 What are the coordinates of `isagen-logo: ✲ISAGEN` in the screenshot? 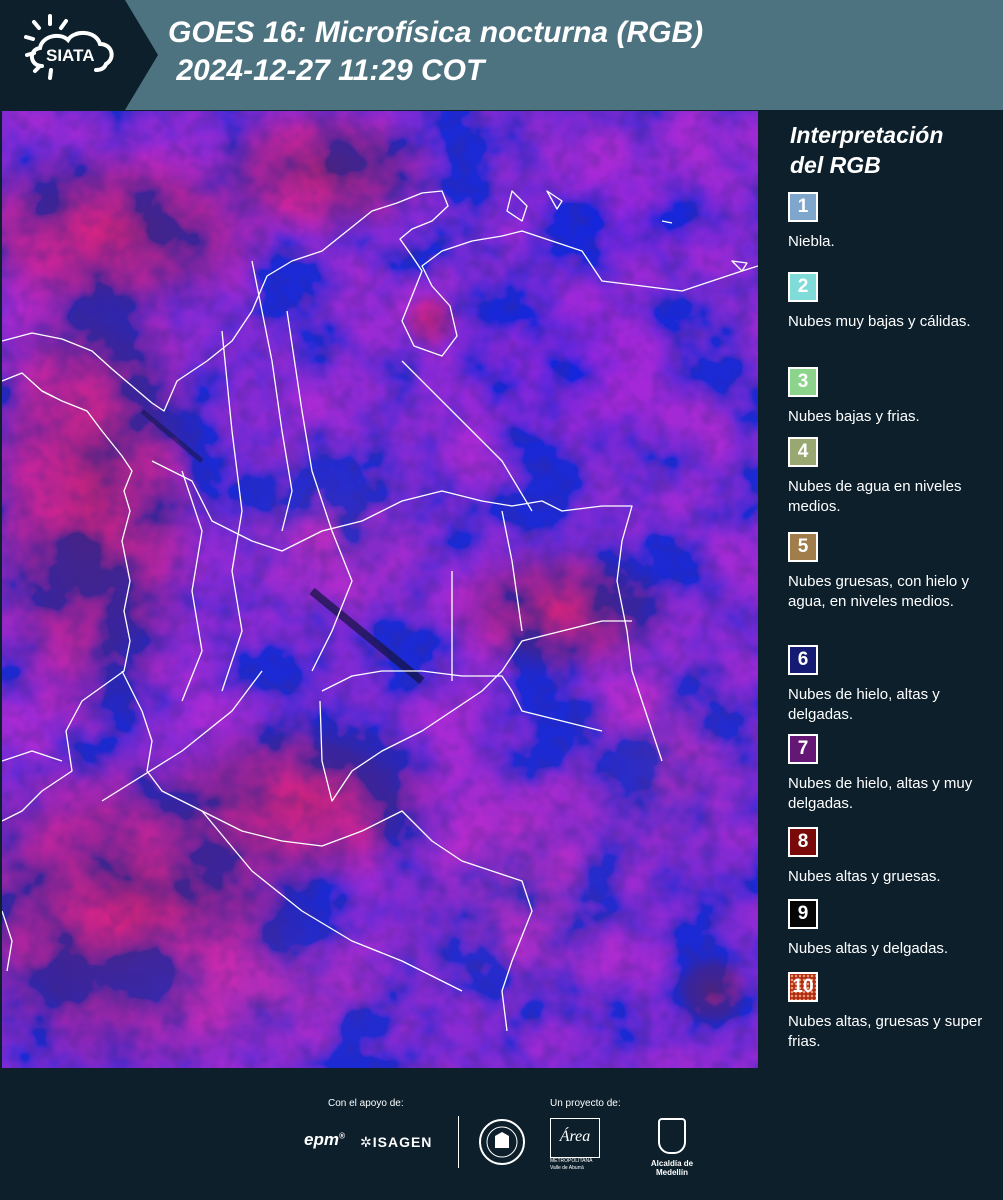 It's located at (396, 1142).